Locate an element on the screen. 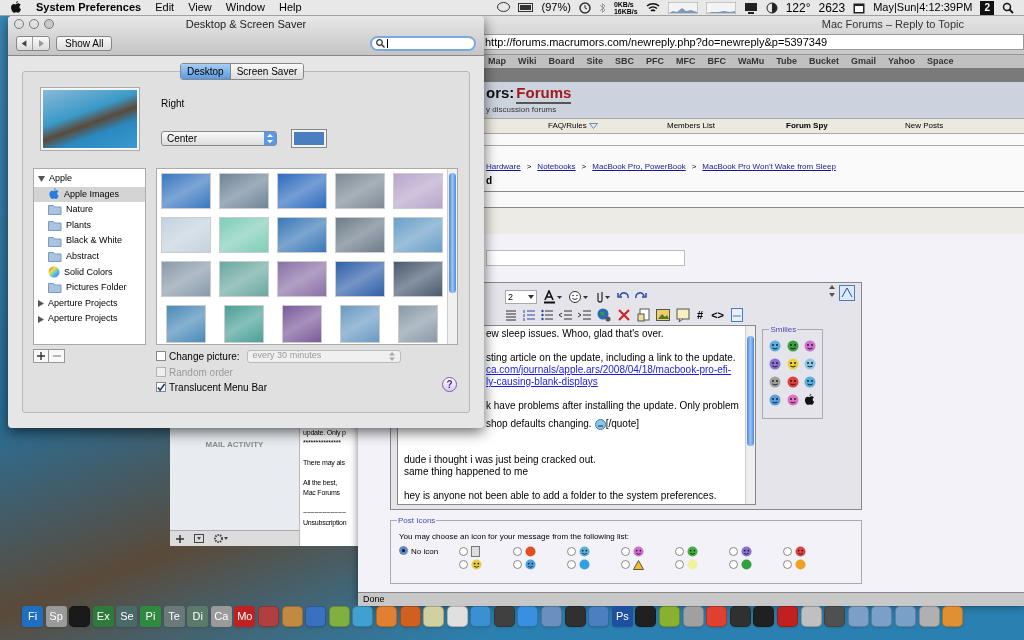 The height and width of the screenshot is (640, 1024). menu-bar-item: System Preferences is located at coordinates (89, 8).